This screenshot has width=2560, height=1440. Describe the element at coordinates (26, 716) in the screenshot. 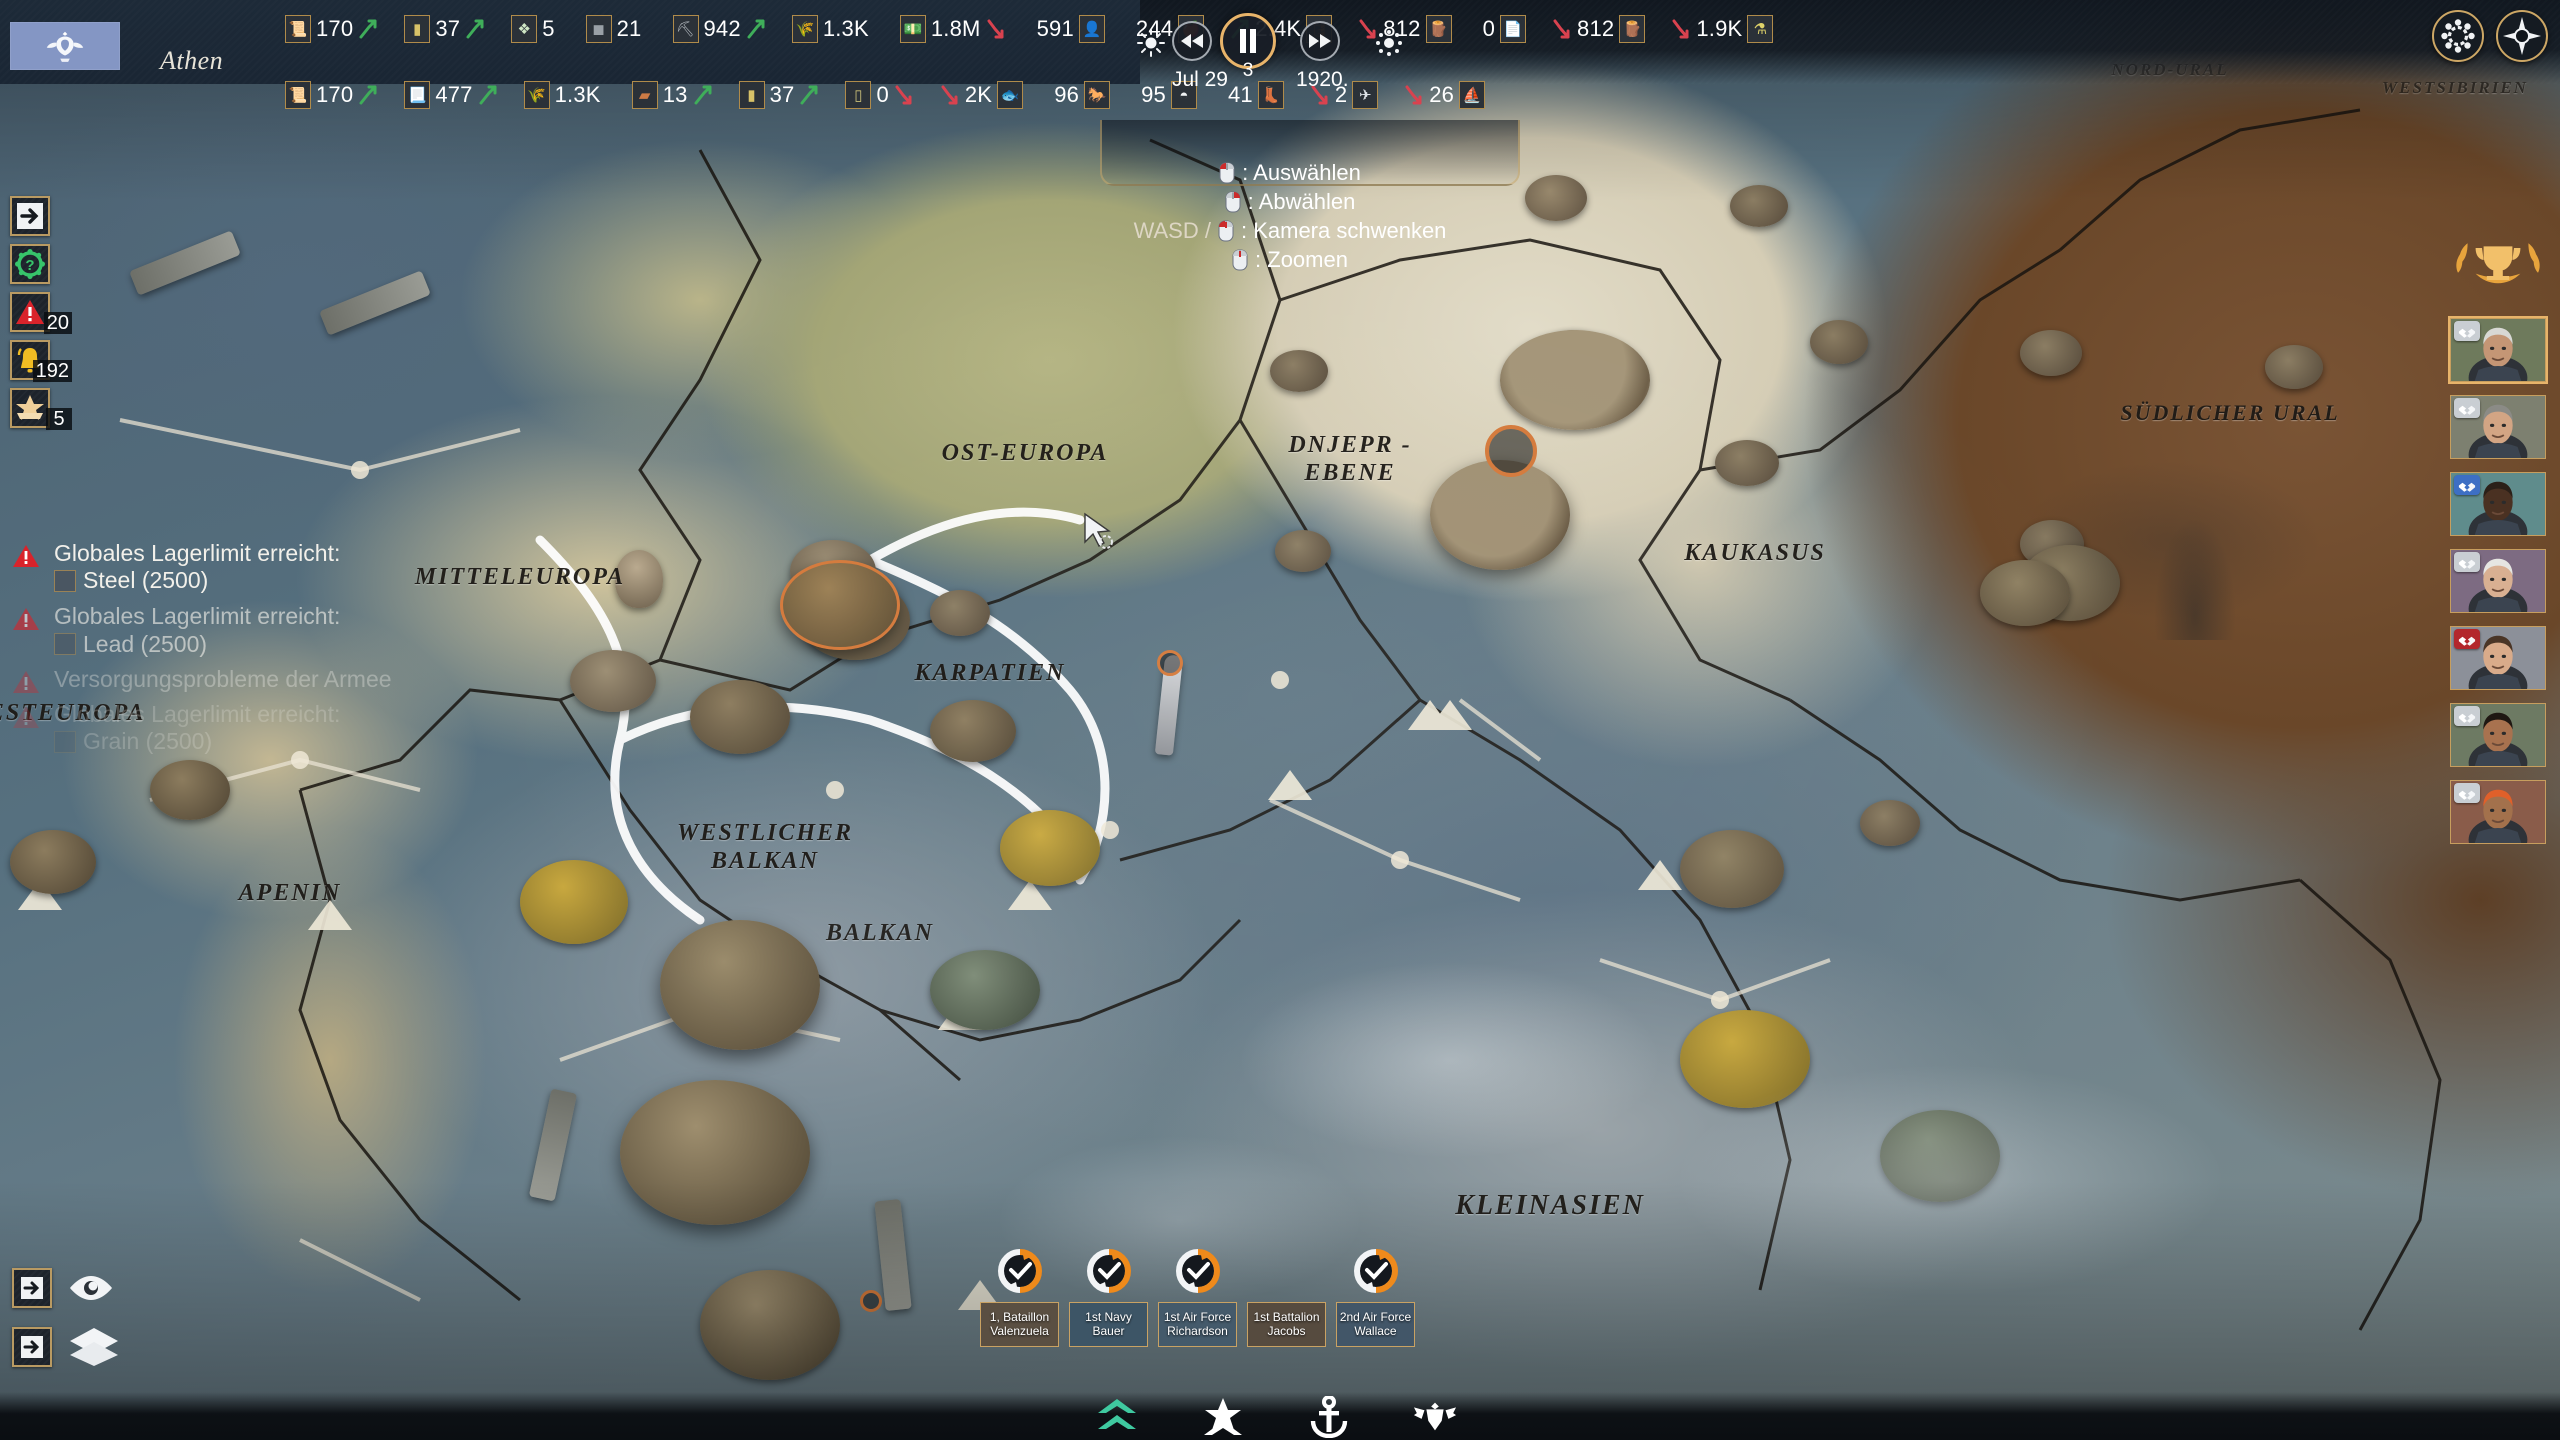

I see `red-warning-triangle-icon` at that location.